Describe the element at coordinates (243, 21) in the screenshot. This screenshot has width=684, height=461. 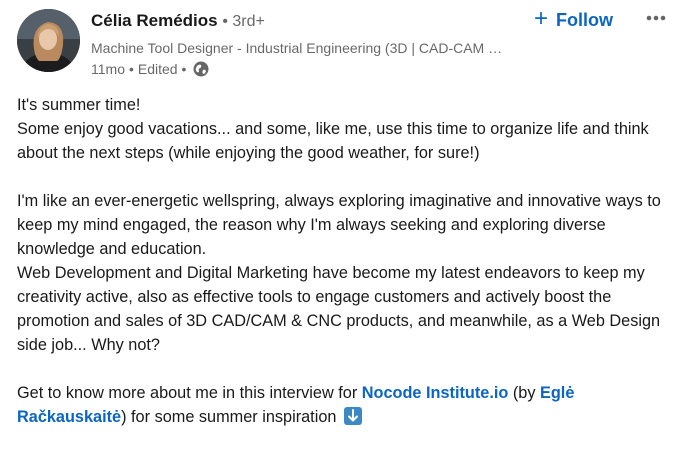
I see `connection-degree: • 3rd+` at that location.